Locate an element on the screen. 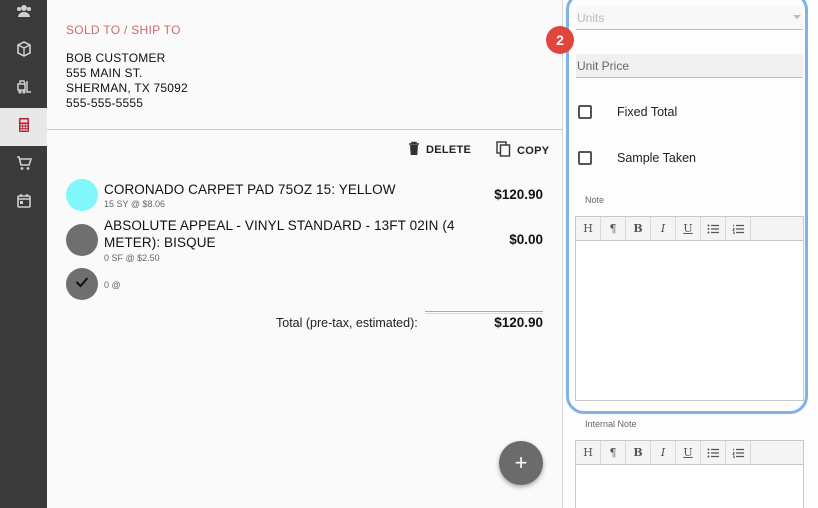 Image resolution: width=818 pixels, height=508 pixels. sidebar-item-users is located at coordinates (23, 16).